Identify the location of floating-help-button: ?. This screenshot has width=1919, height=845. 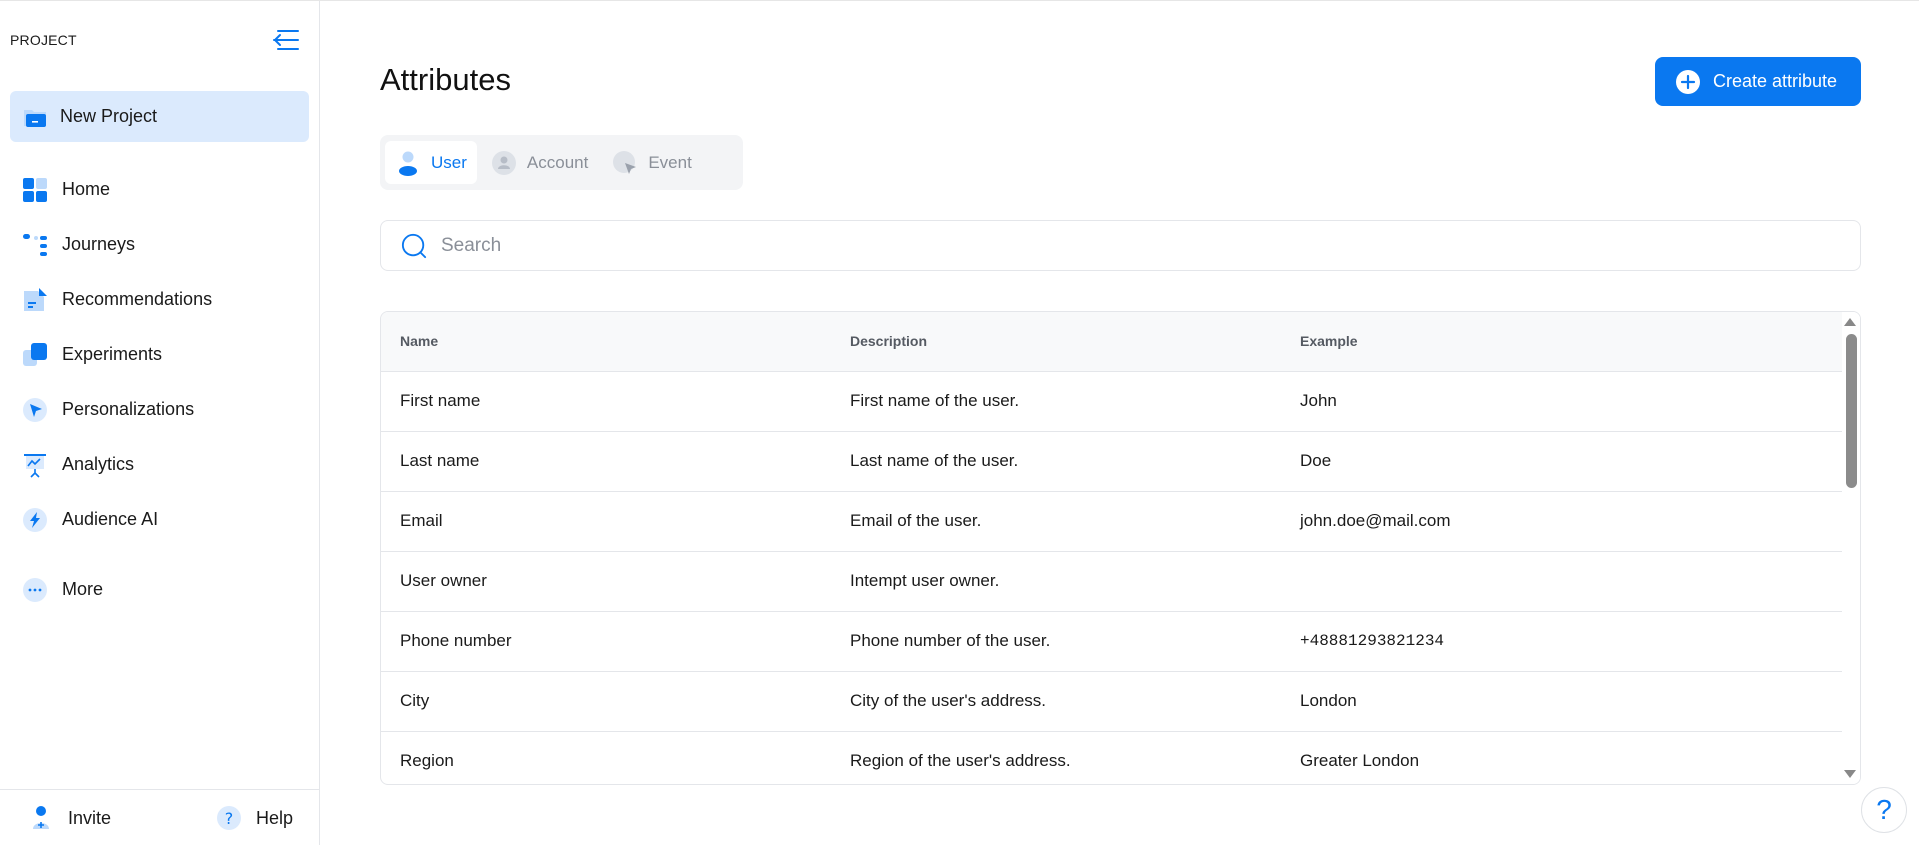
(1884, 810).